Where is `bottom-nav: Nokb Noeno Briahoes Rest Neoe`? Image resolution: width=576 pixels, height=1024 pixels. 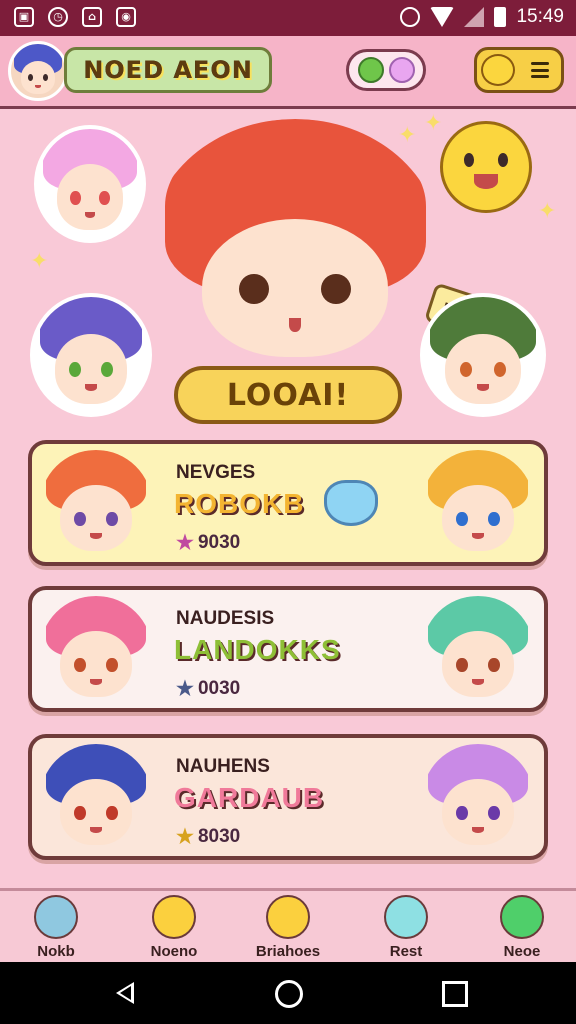
bottom-nav: Nokb Noeno Briahoes Rest Neoe is located at coordinates (288, 926).